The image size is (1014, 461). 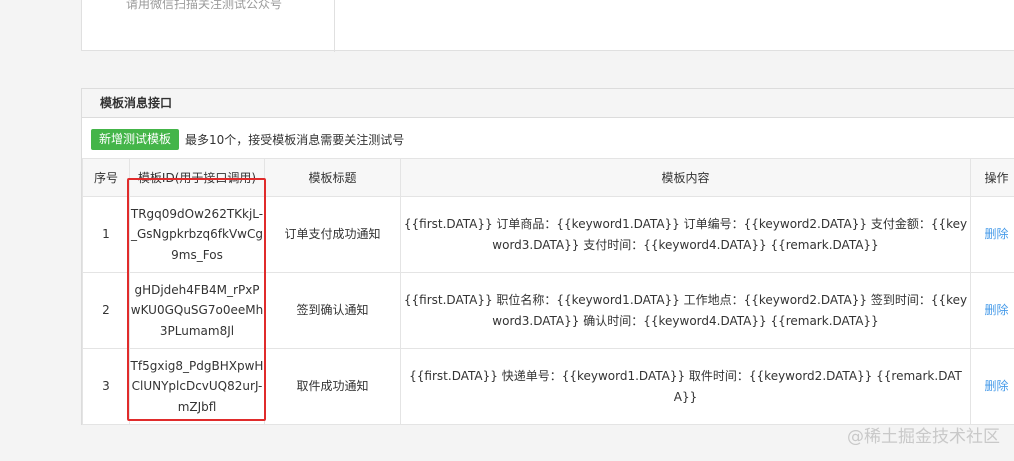 What do you see at coordinates (547, 26) in the screenshot?
I see `qrcode-panel: 请用微信扫描关注测试公众号` at bounding box center [547, 26].